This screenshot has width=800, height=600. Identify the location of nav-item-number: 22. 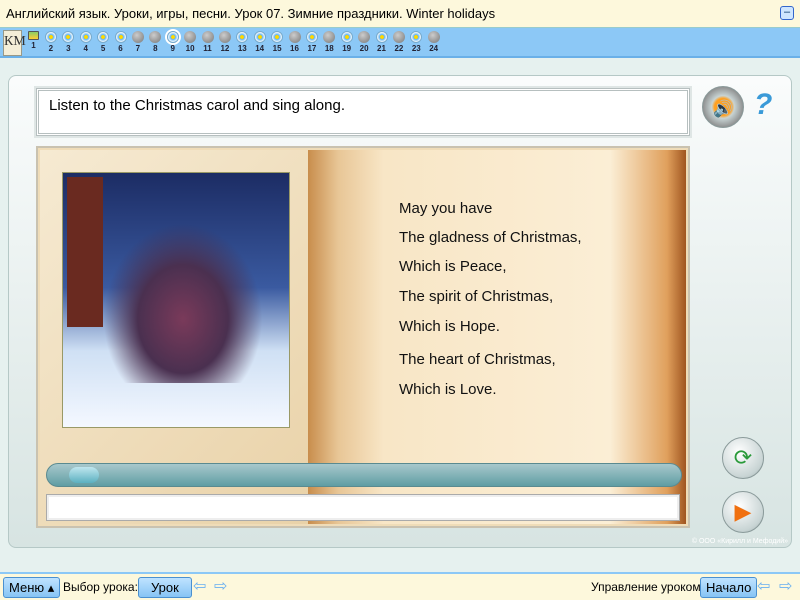
(399, 48).